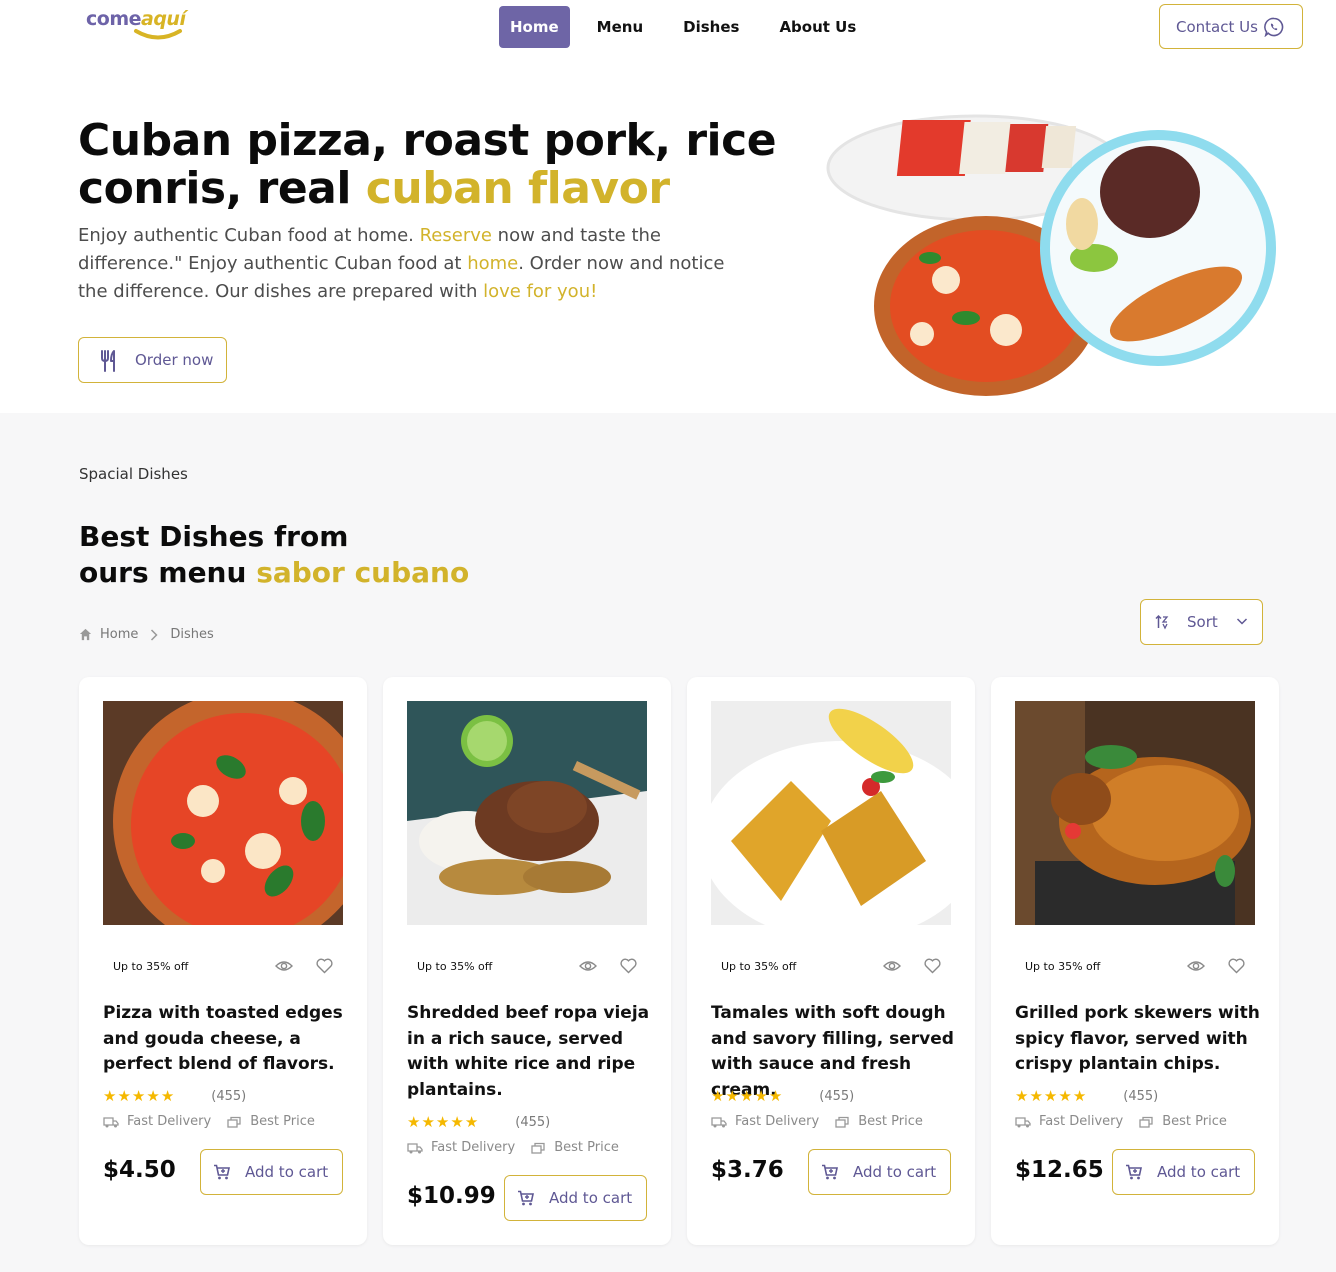 The image size is (1336, 1272). What do you see at coordinates (223, 813) in the screenshot?
I see `dish-image-pizza` at bounding box center [223, 813].